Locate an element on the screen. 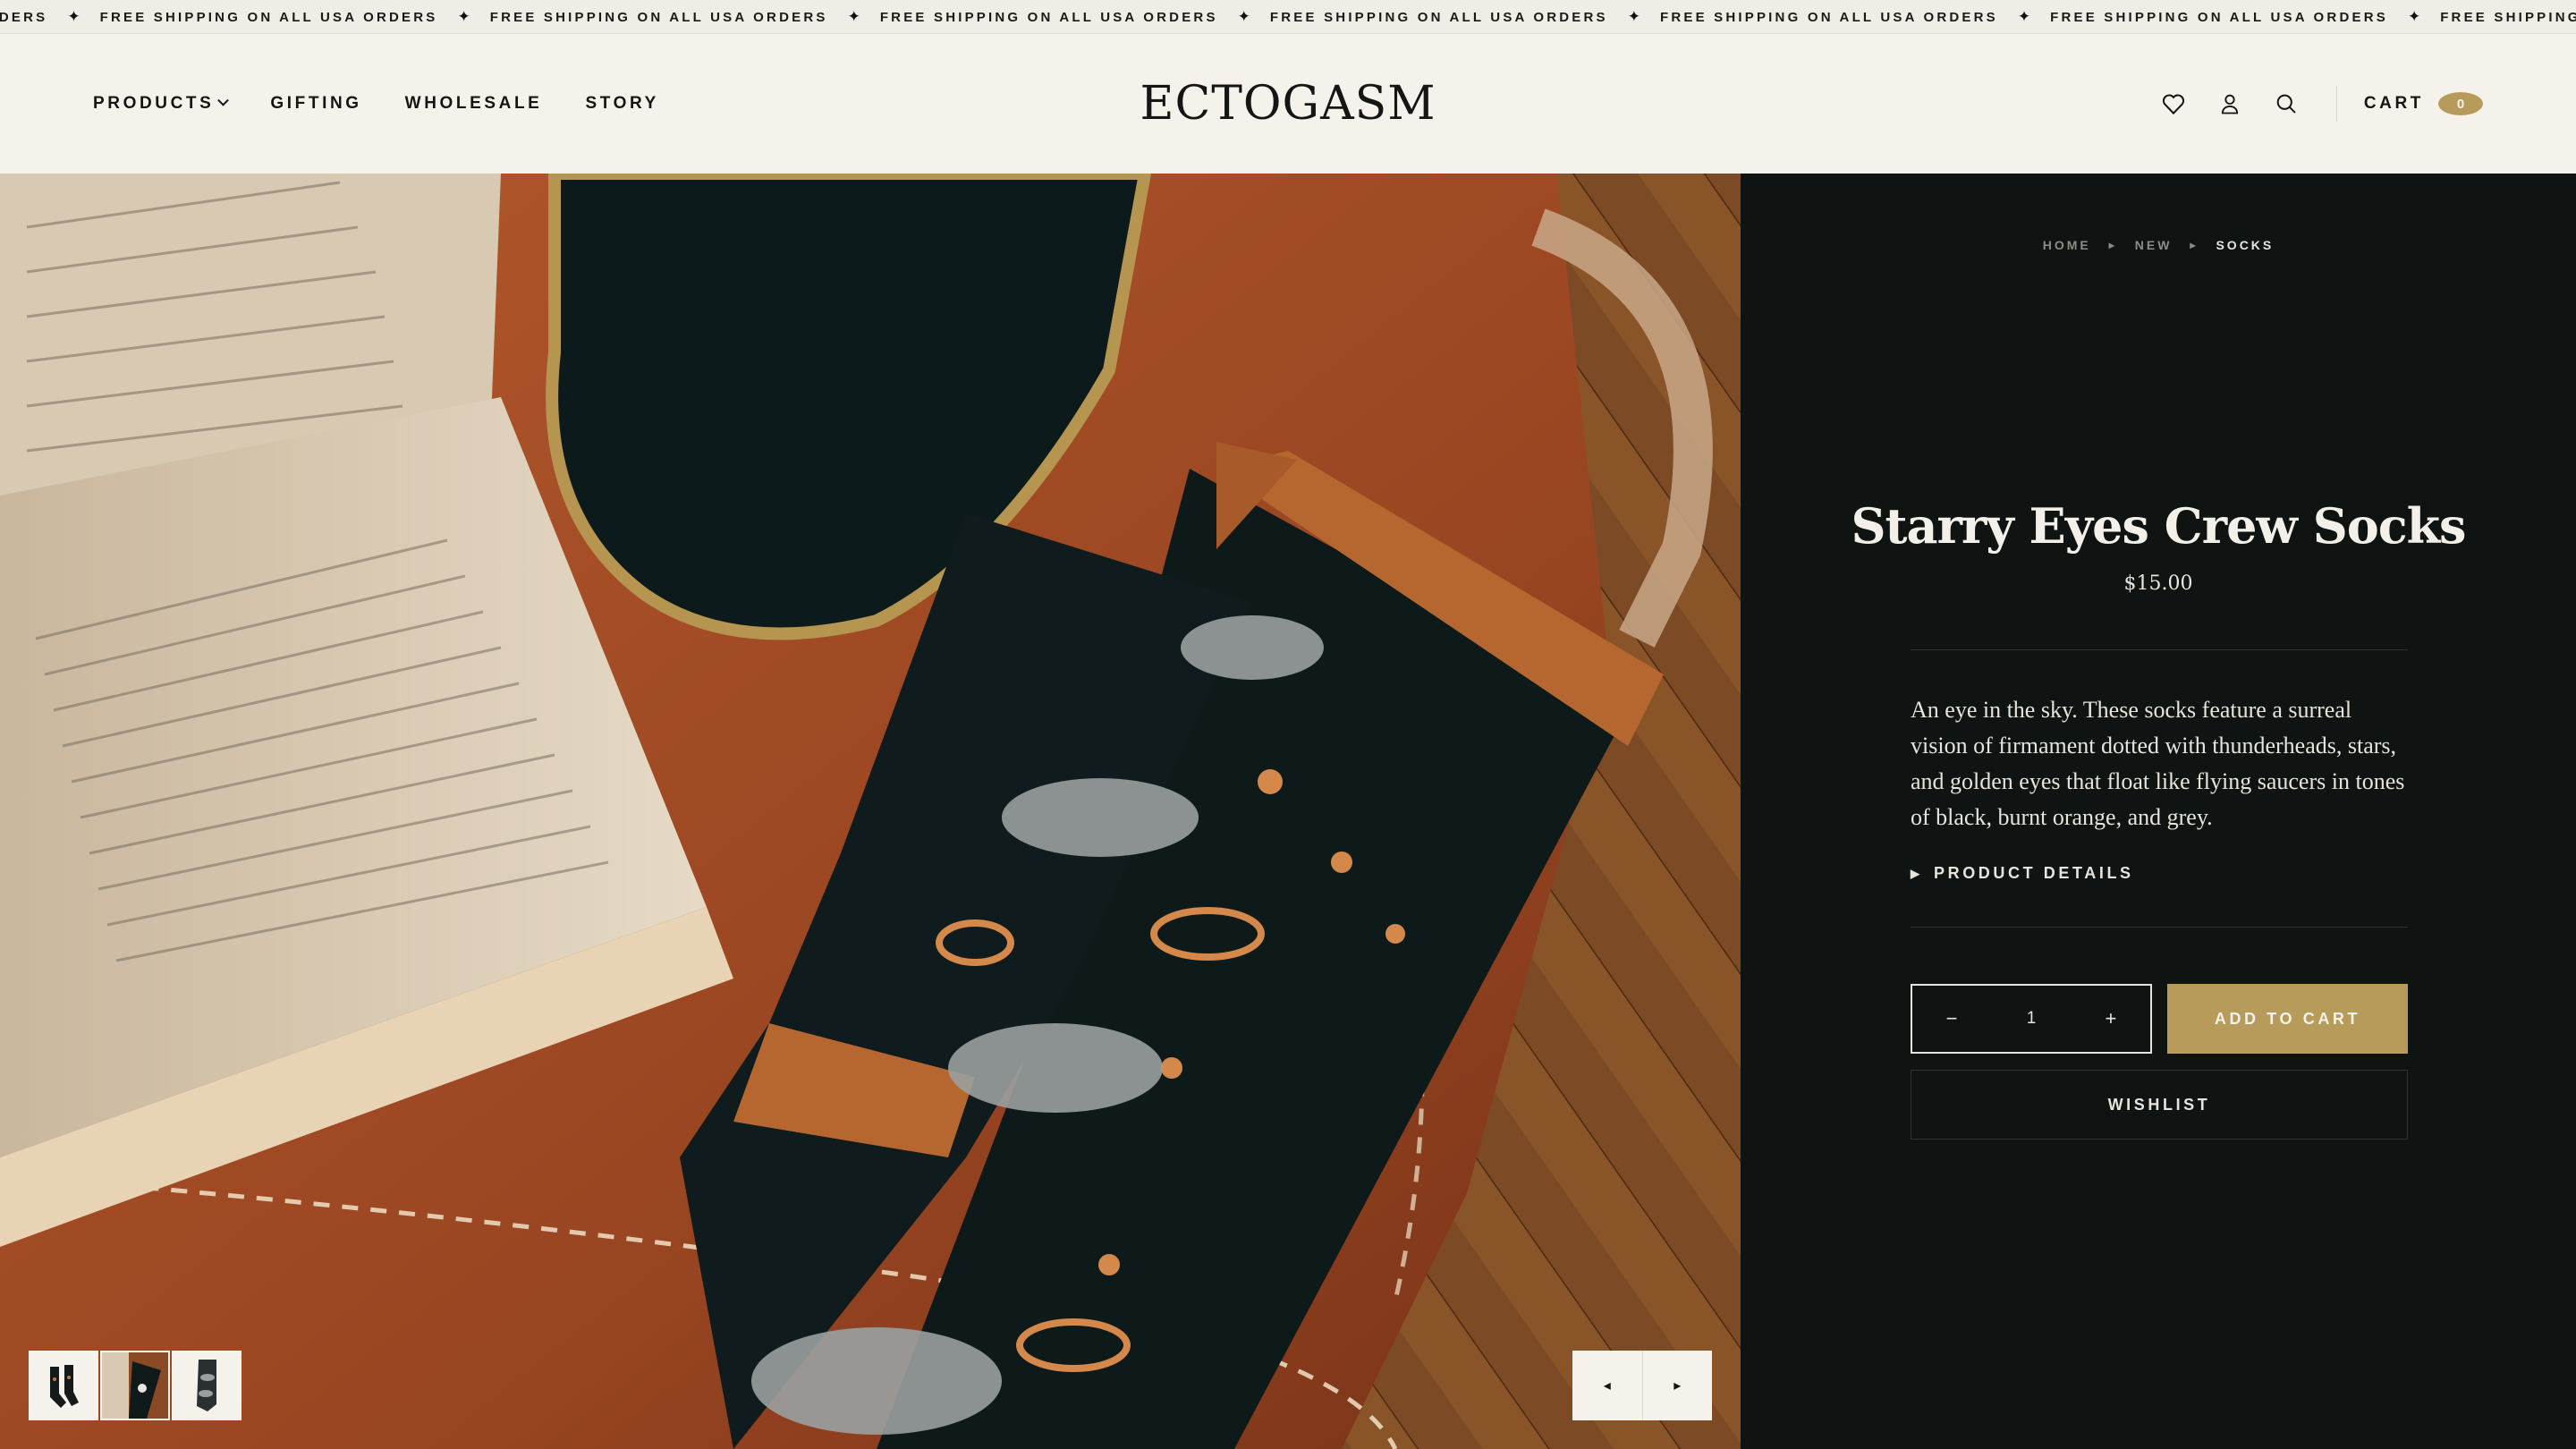  product-price: $15.00 is located at coordinates (2158, 583).